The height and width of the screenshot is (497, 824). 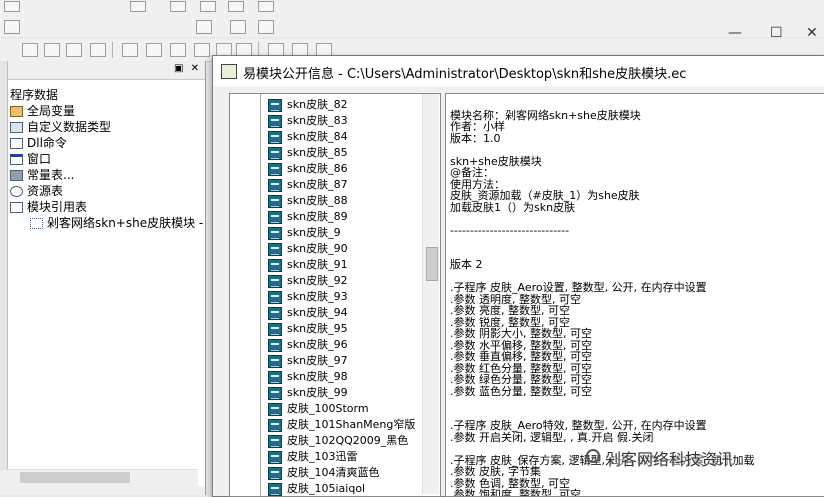 What do you see at coordinates (308, 249) in the screenshot?
I see `member-list-item: skn皮肤_90` at bounding box center [308, 249].